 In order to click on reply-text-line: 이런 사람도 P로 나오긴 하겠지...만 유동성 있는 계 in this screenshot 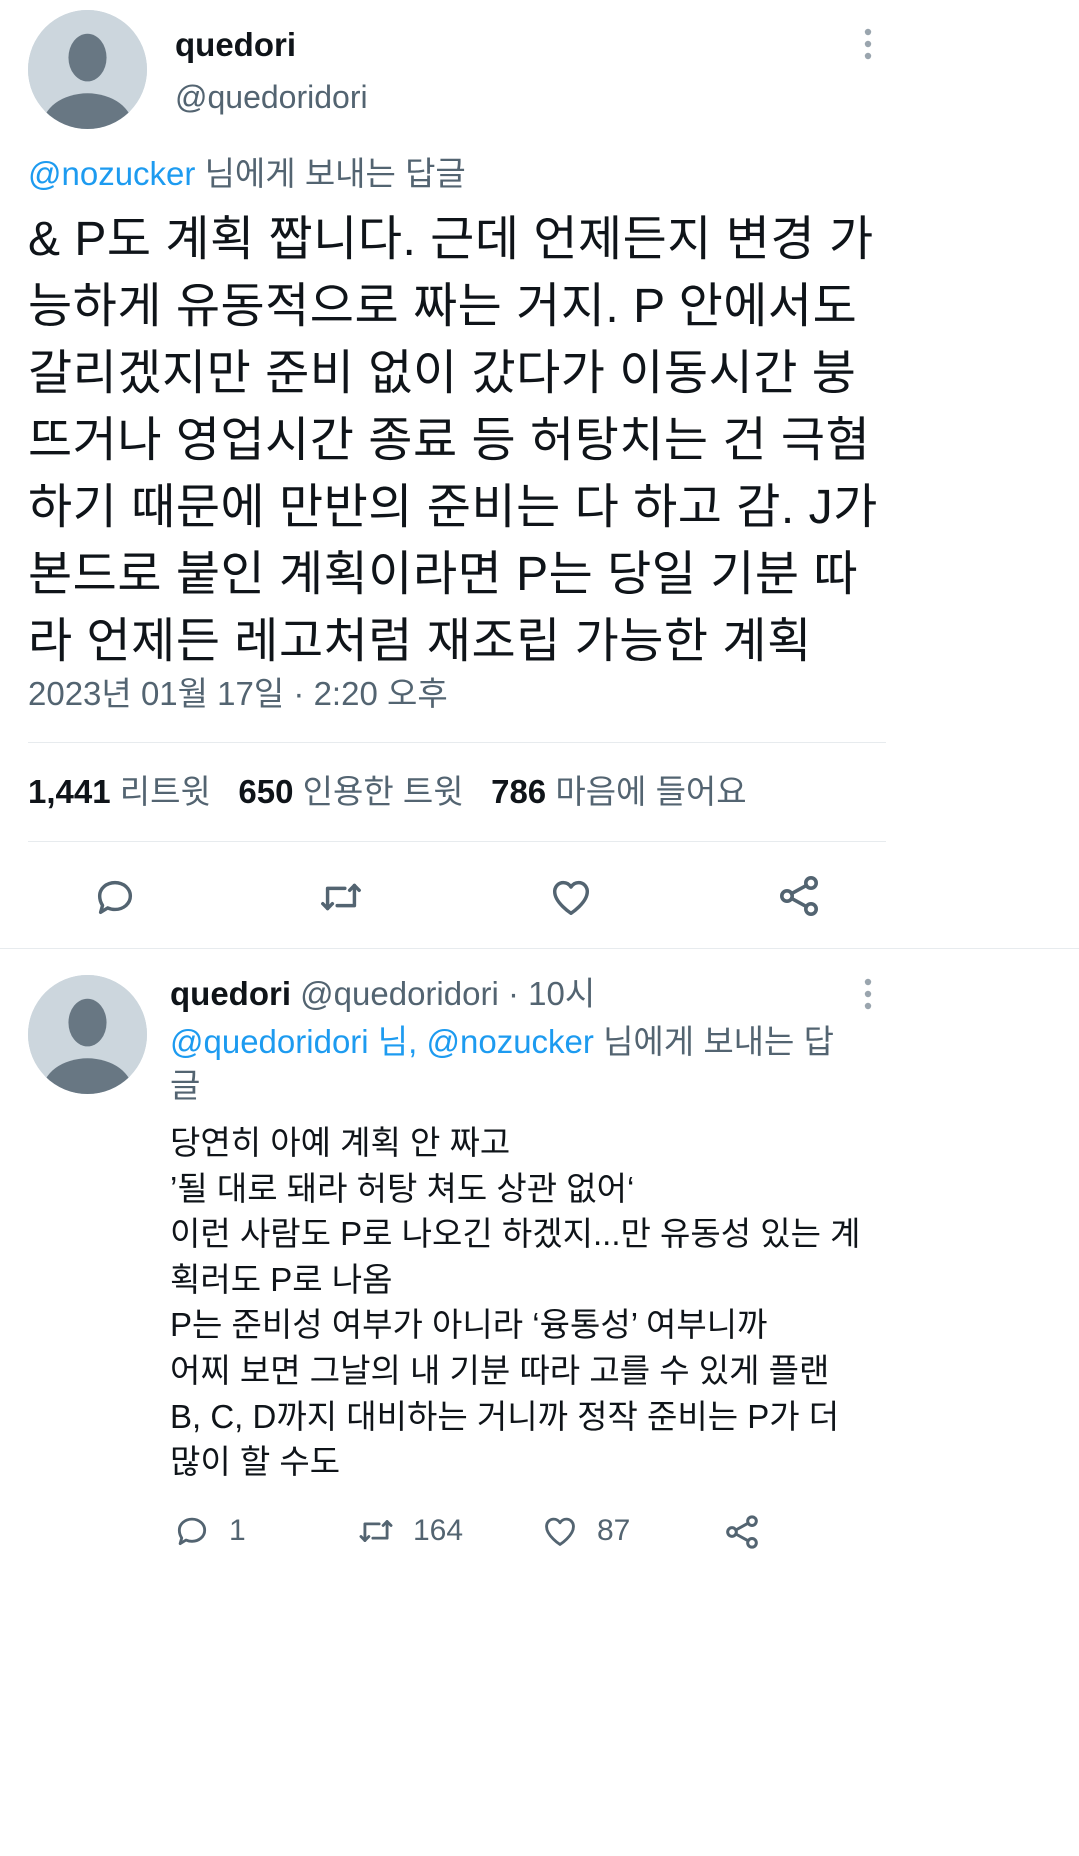, I will do `click(515, 1234)`.